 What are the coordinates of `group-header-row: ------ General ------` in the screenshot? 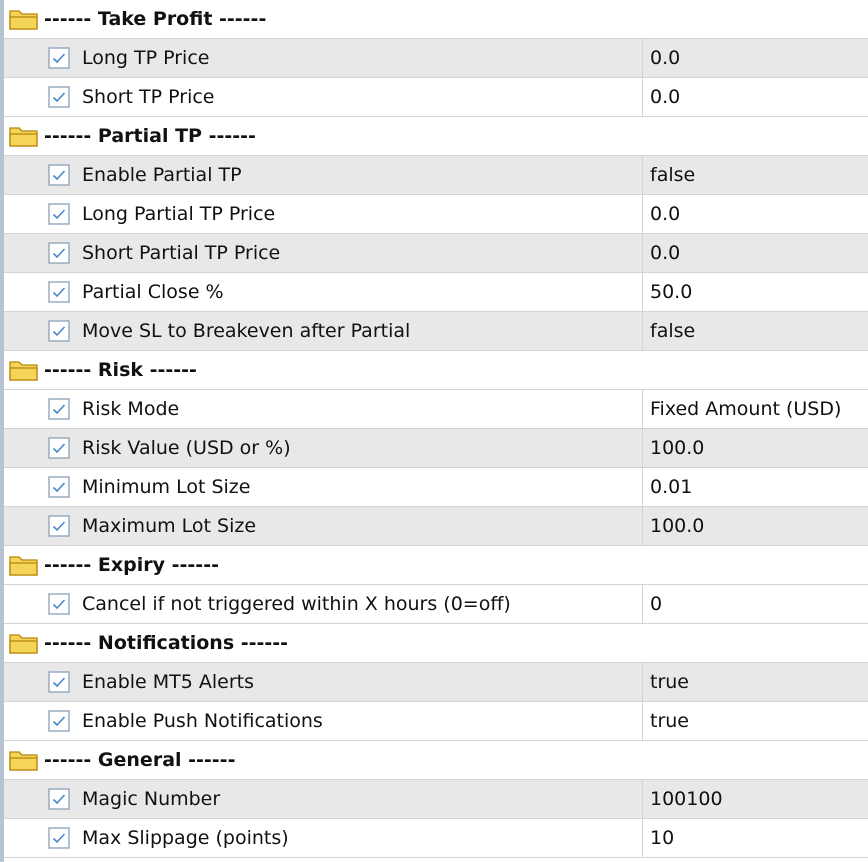 It's located at (436, 760).